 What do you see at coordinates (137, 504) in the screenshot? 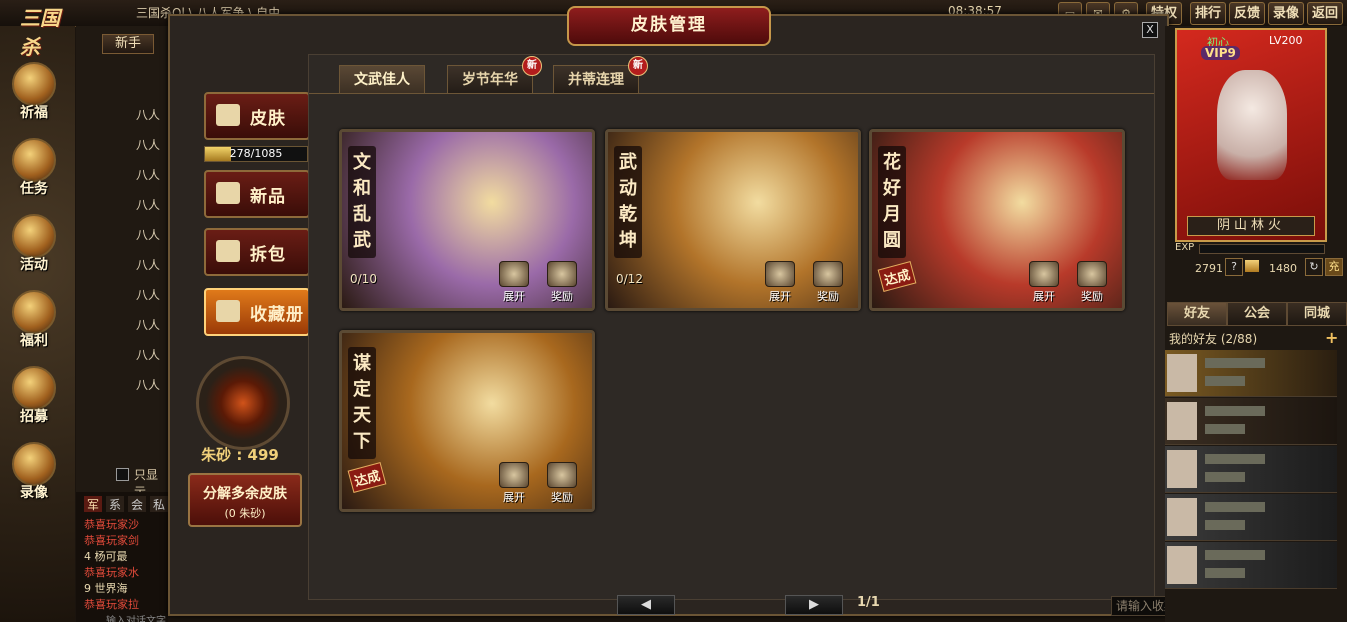
I see `chat-tab-guild: 会` at bounding box center [137, 504].